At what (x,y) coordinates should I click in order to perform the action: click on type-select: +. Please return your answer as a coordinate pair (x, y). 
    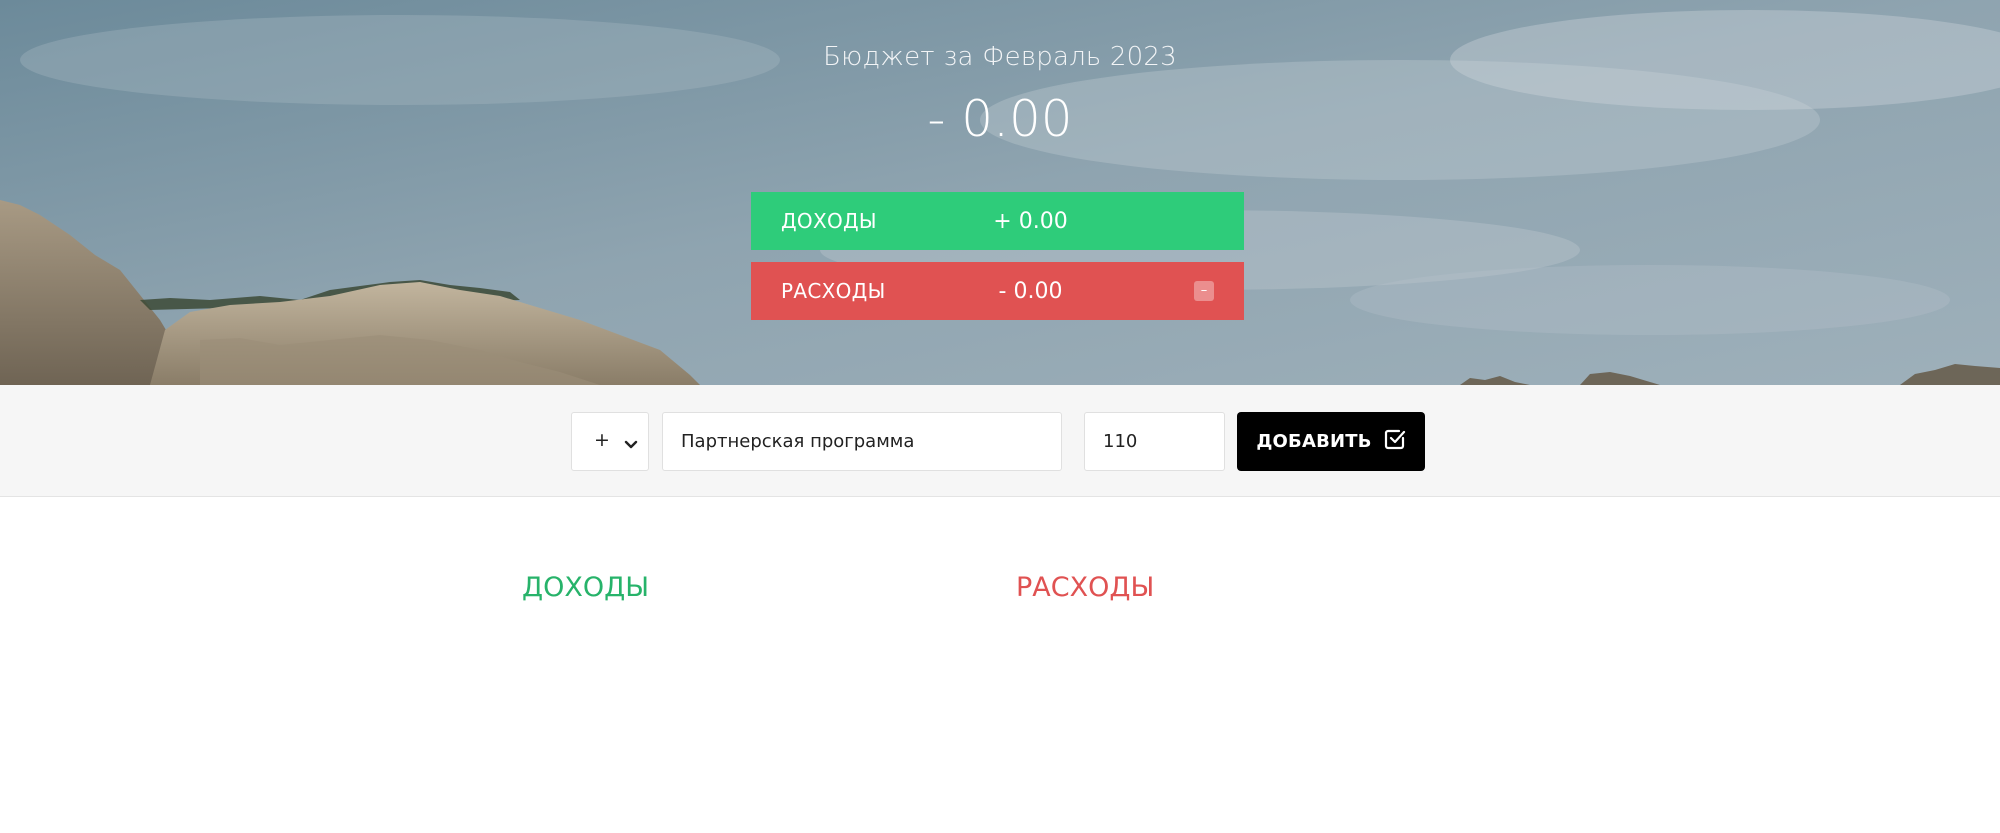
    Looking at the image, I should click on (610, 441).